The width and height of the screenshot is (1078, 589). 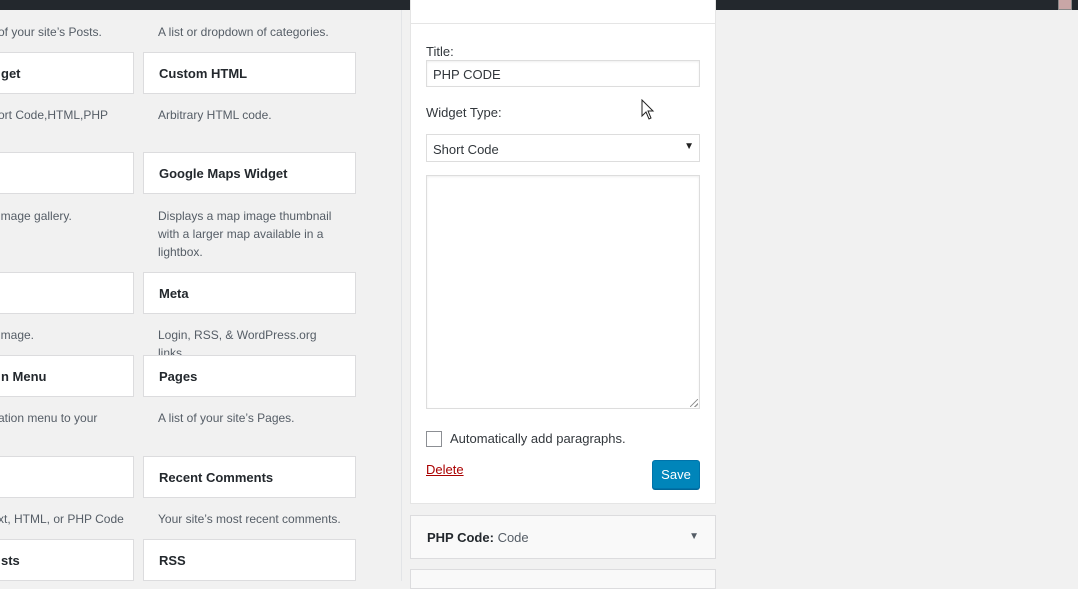 I want to click on widget-title: Meta, so click(x=174, y=293).